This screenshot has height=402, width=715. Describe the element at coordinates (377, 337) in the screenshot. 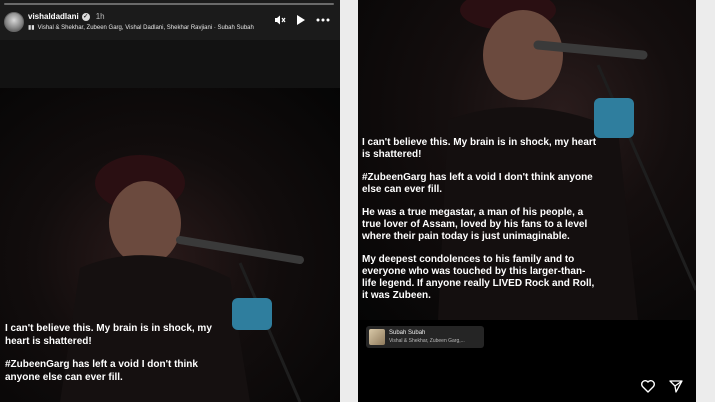

I see `album-art-thumbnail` at that location.